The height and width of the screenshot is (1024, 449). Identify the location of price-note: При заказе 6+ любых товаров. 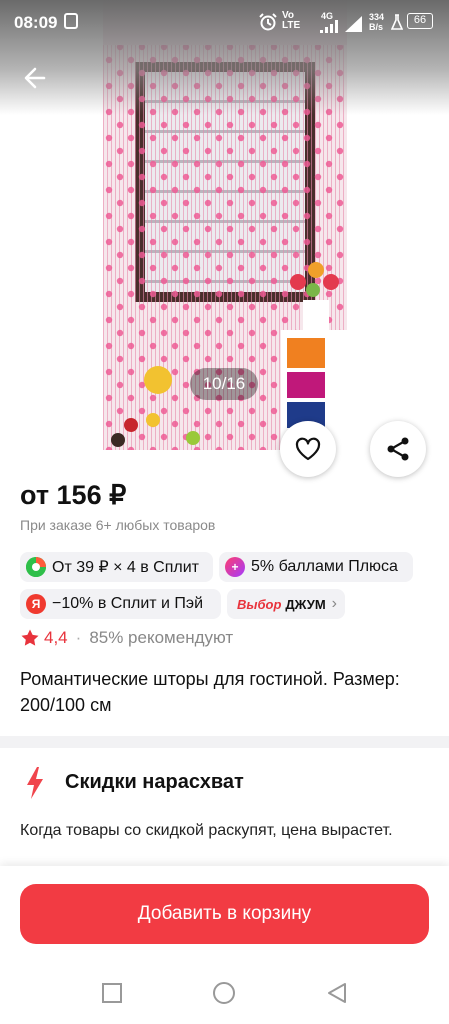
(118, 525).